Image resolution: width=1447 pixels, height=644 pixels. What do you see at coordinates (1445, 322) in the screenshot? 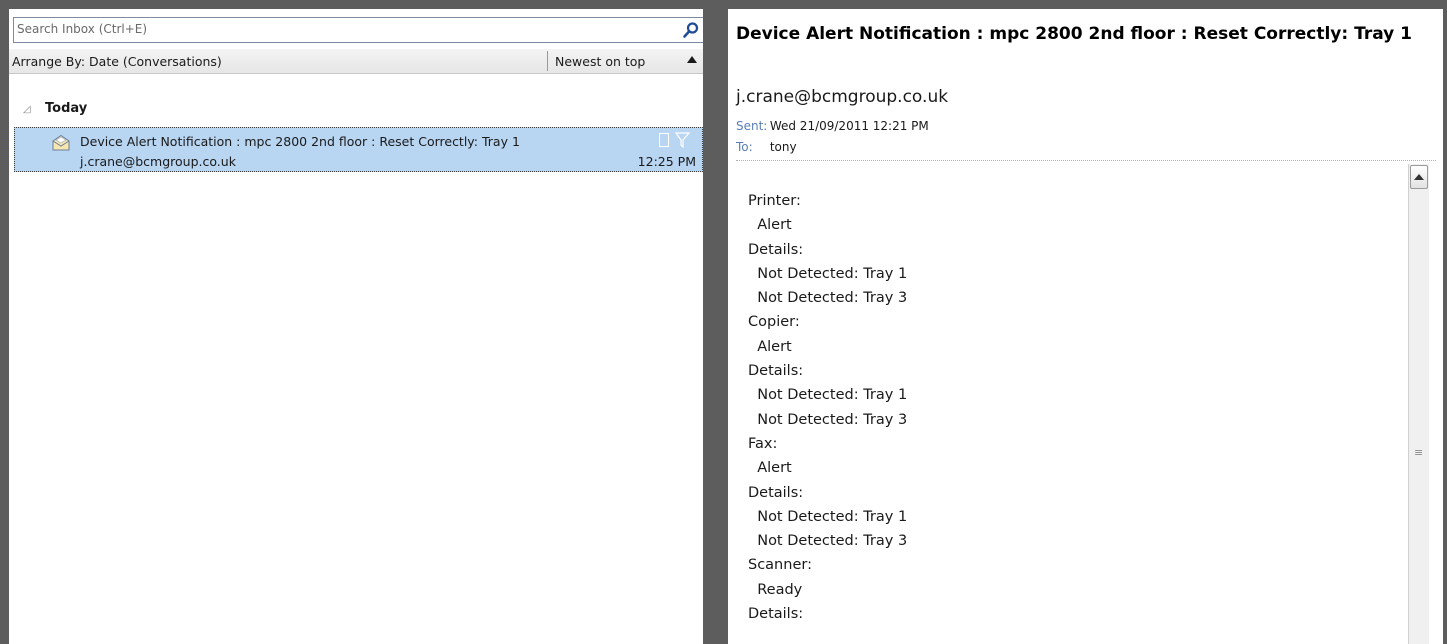
I see `window-frame-right` at bounding box center [1445, 322].